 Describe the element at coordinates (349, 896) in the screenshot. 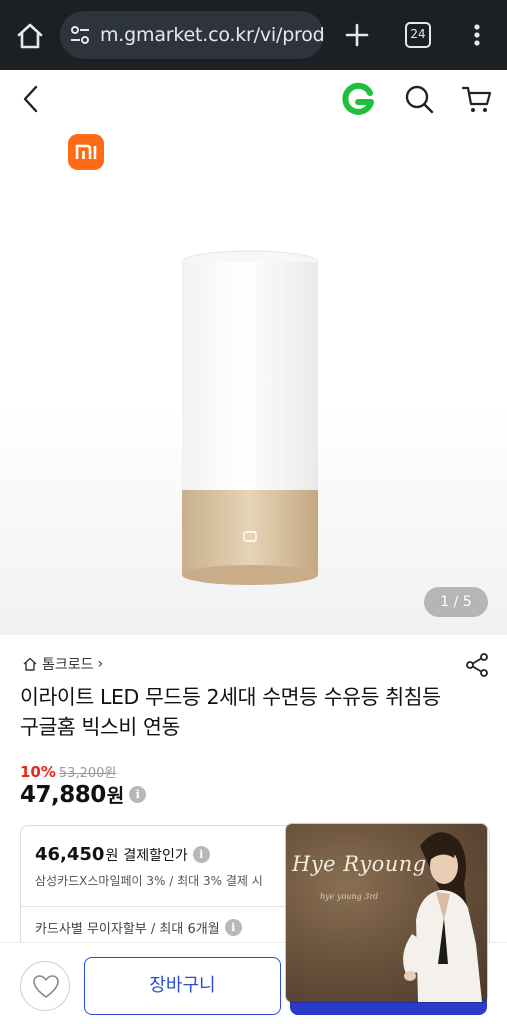

I see `video-album-subtitle: hye young 3rd` at that location.